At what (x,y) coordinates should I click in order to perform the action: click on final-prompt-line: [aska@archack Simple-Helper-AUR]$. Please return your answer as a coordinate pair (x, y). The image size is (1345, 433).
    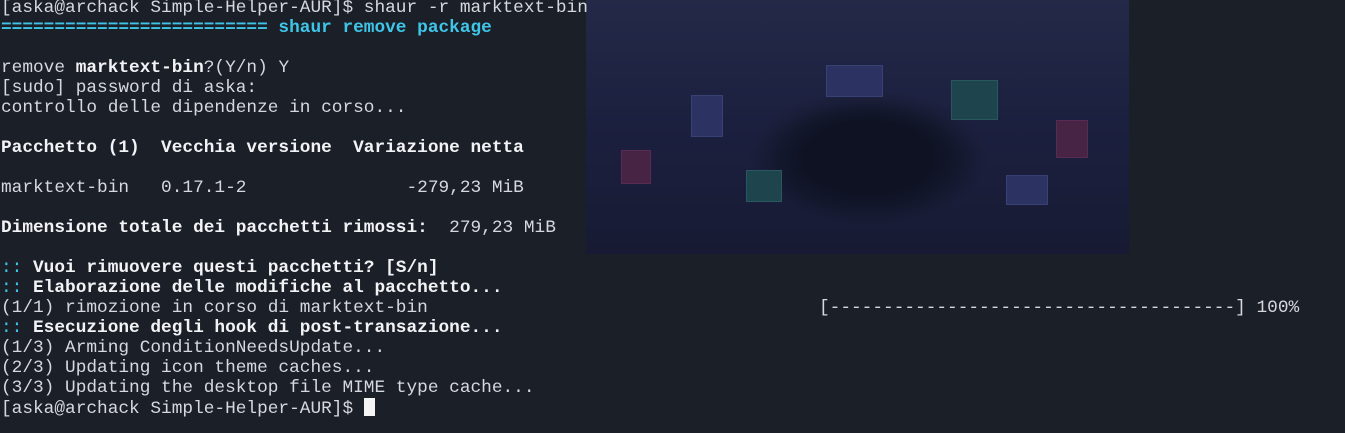
    Looking at the image, I should click on (188, 408).